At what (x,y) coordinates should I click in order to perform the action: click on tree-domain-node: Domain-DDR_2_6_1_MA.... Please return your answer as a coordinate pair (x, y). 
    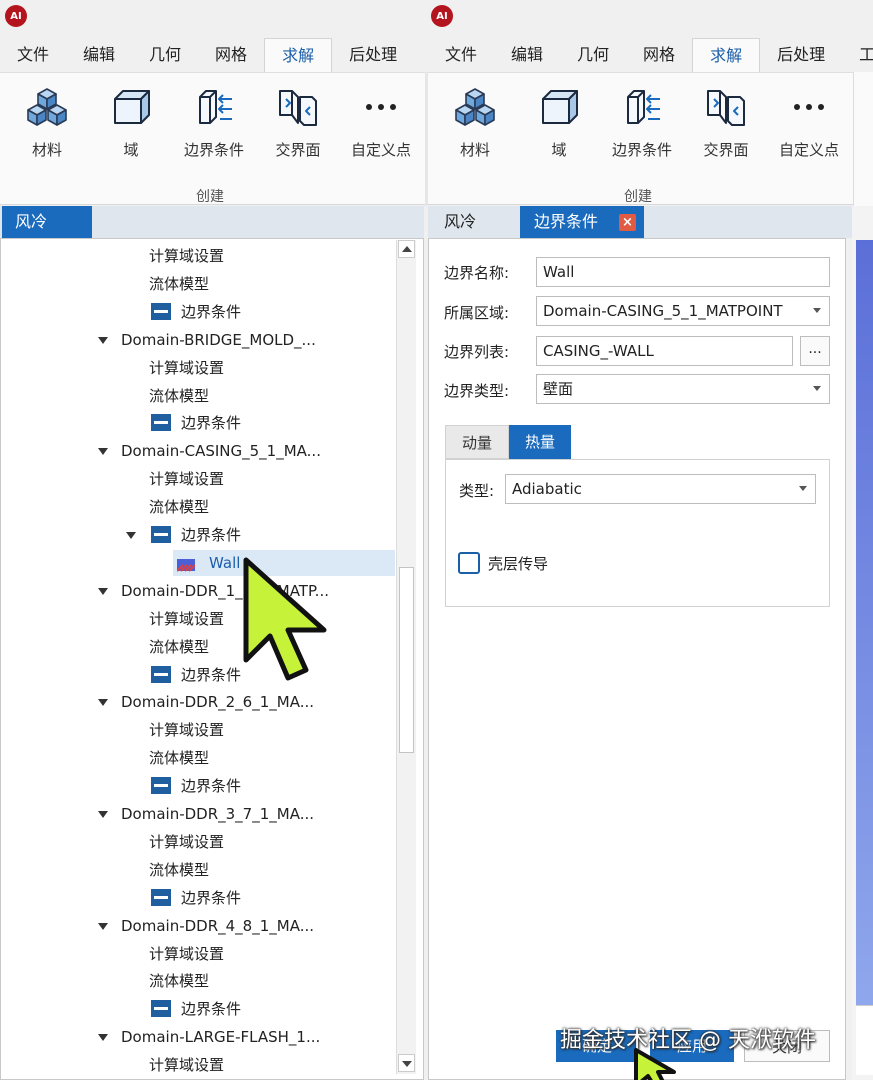
    Looking at the image, I should click on (198, 702).